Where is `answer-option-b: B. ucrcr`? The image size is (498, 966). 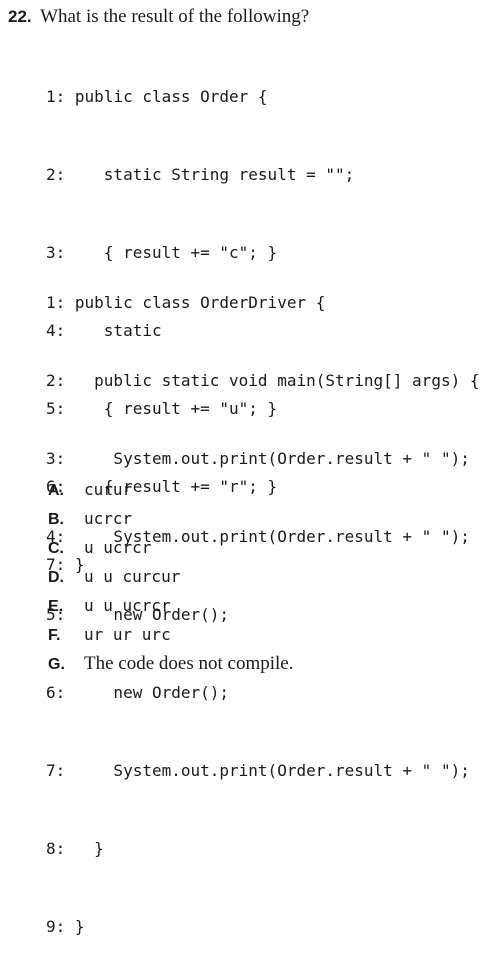 answer-option-b: B. ucrcr is located at coordinates (170, 518).